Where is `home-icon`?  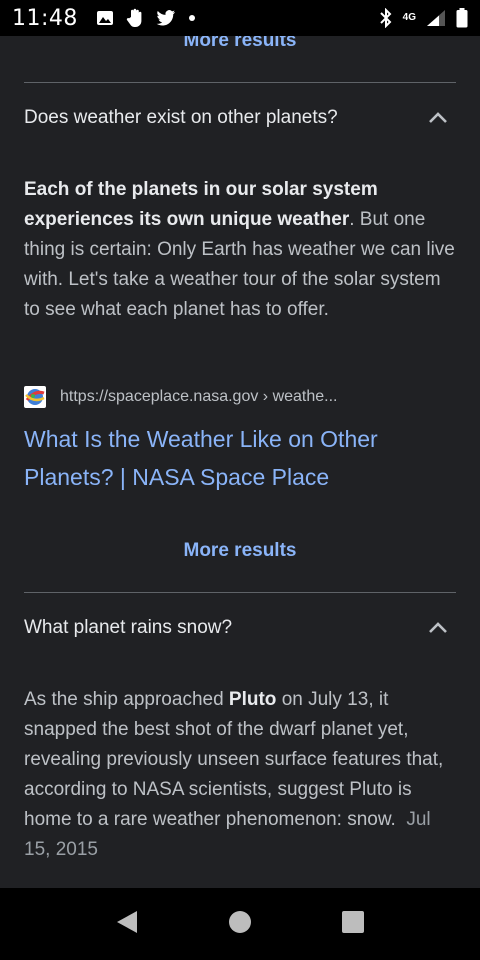
home-icon is located at coordinates (240, 924).